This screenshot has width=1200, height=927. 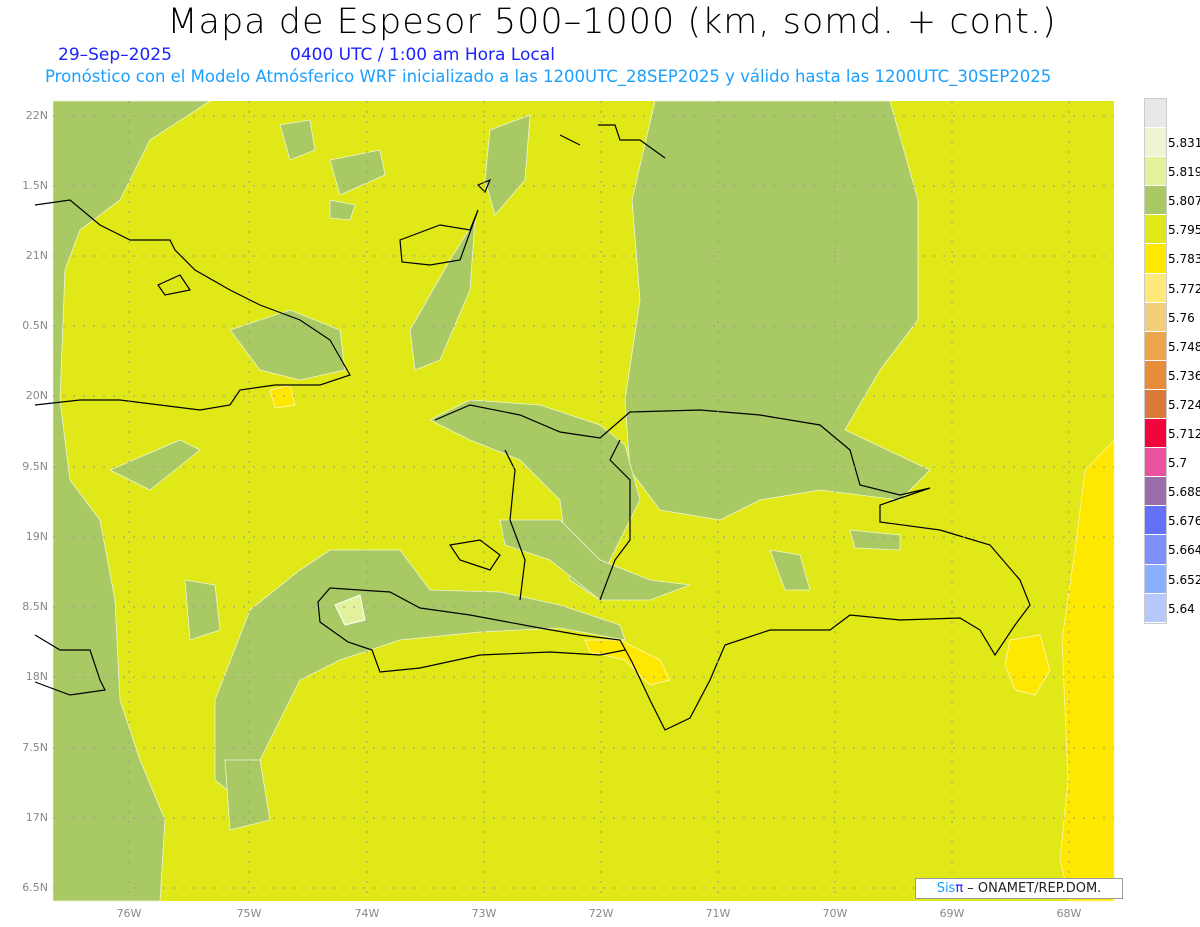 I want to click on lat-label: 17N, so click(x=36, y=817).